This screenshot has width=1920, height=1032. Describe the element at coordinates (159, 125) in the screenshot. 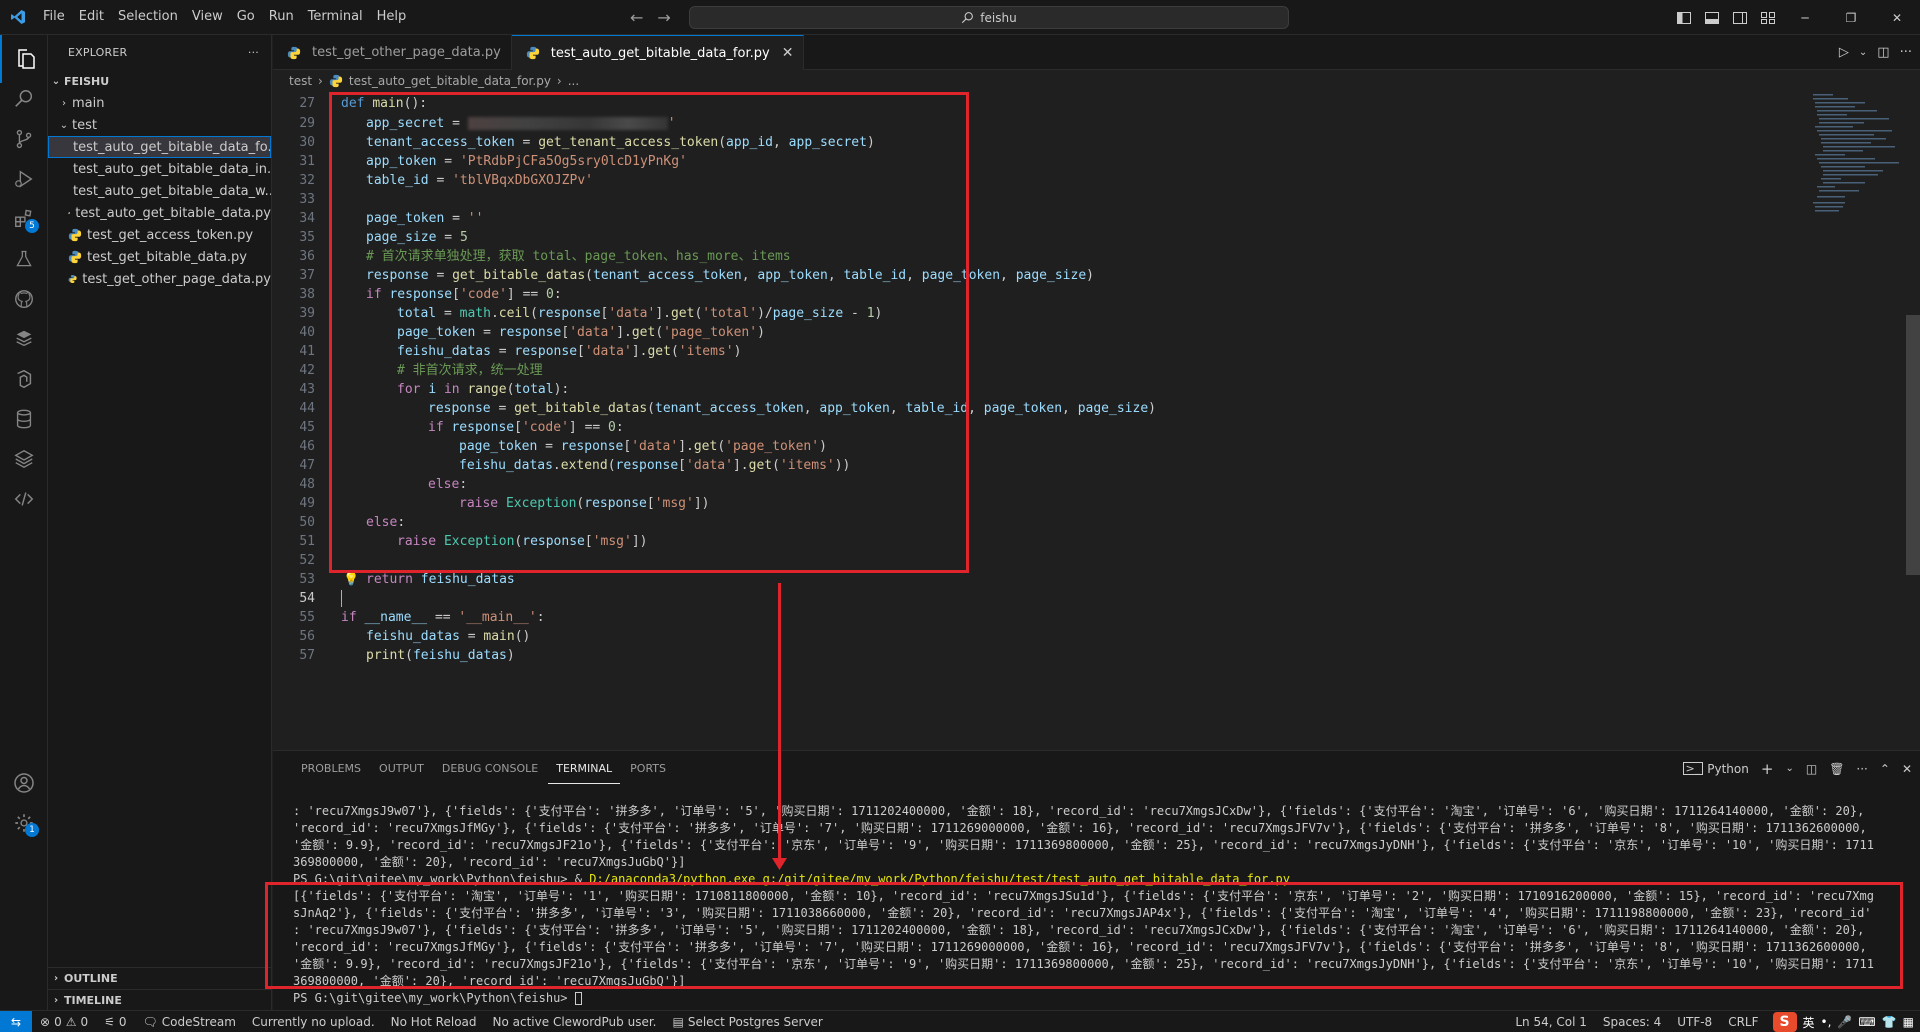

I see `folder-test: ⌄ test` at that location.